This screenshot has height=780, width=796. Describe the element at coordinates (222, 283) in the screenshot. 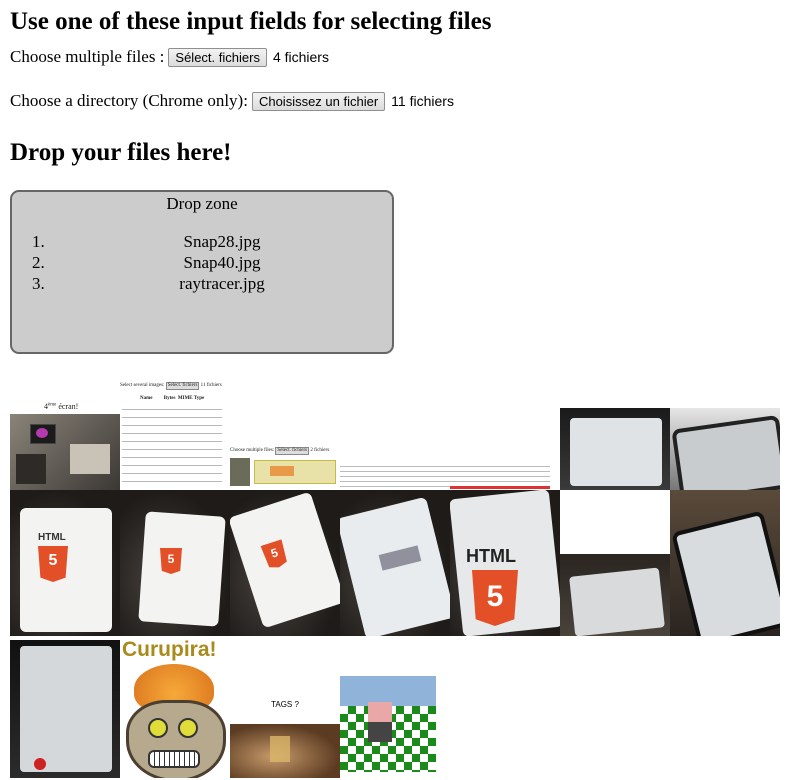

I see `list-item-name: raytracer.jpg` at that location.